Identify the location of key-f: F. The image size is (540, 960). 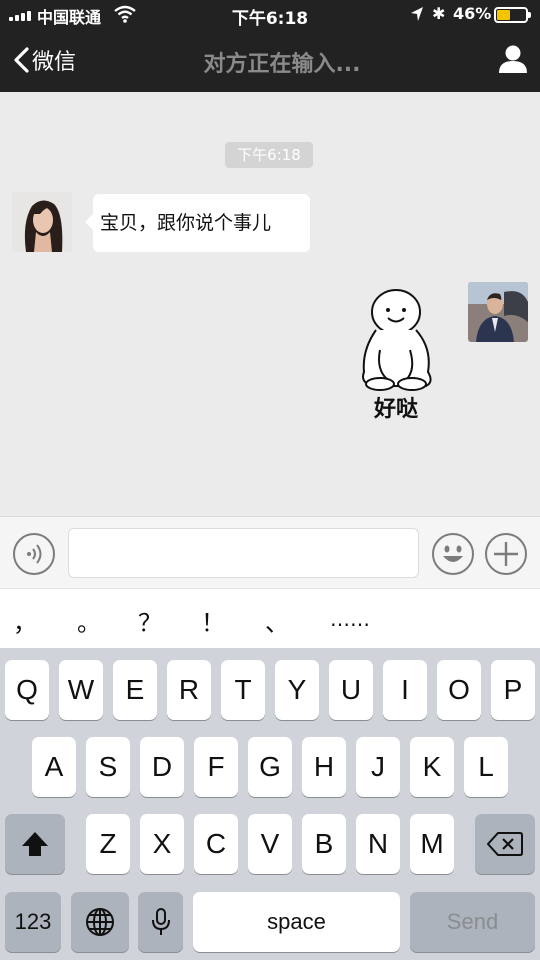
(216, 767).